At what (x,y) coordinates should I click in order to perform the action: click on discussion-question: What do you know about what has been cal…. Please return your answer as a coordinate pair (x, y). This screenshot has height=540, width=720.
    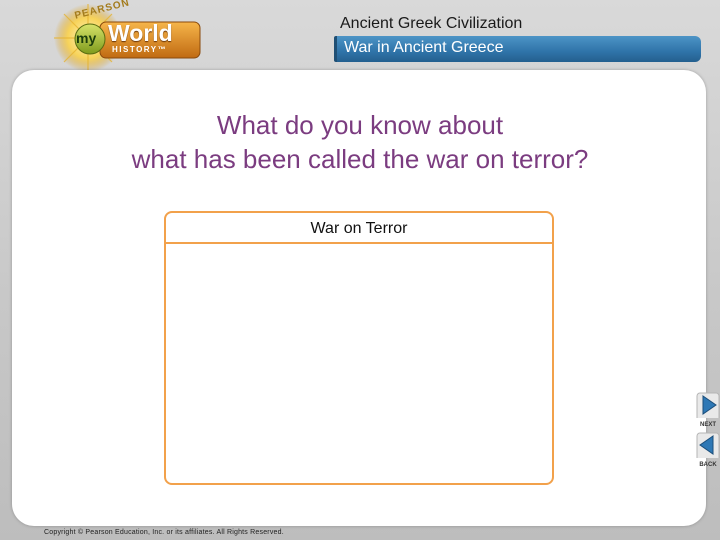
    Looking at the image, I should click on (360, 142).